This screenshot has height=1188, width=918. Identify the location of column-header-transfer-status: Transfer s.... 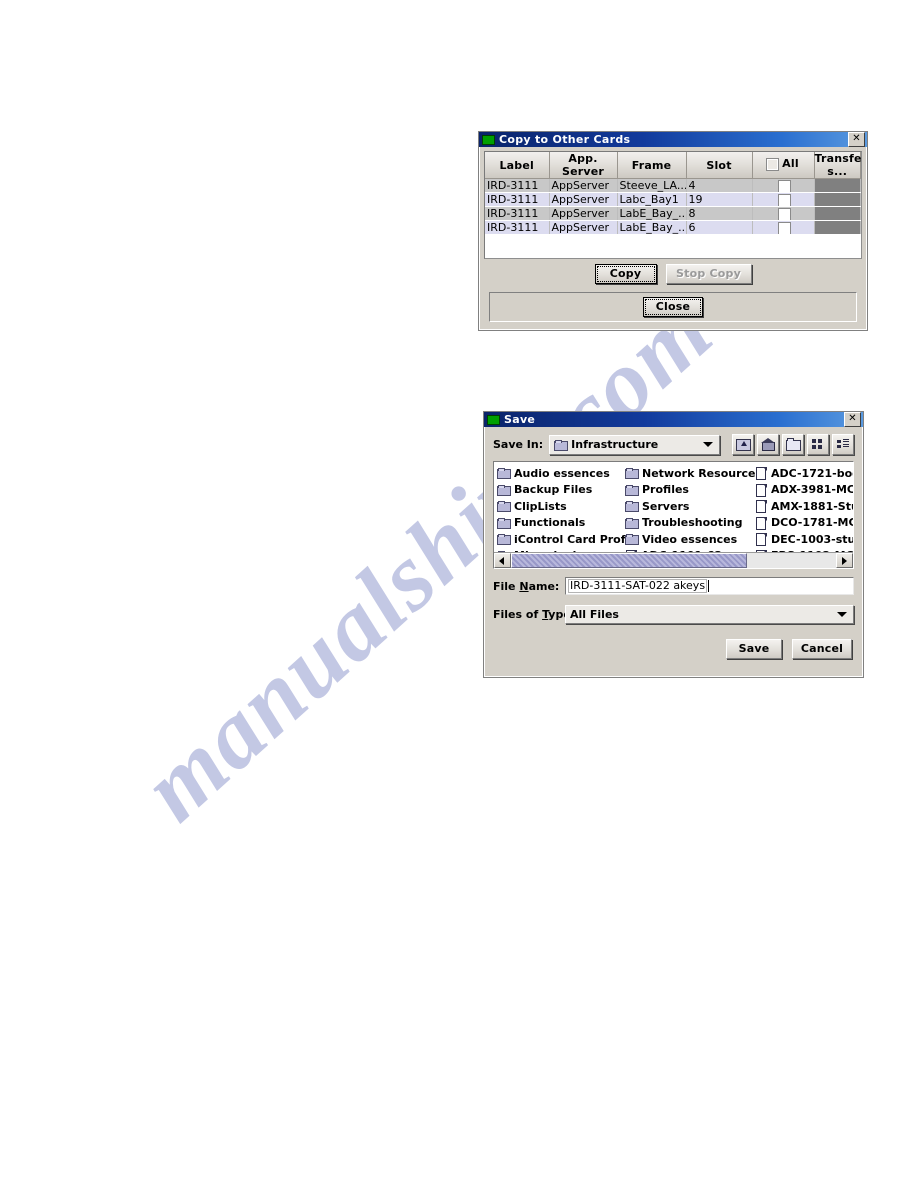
(837, 165).